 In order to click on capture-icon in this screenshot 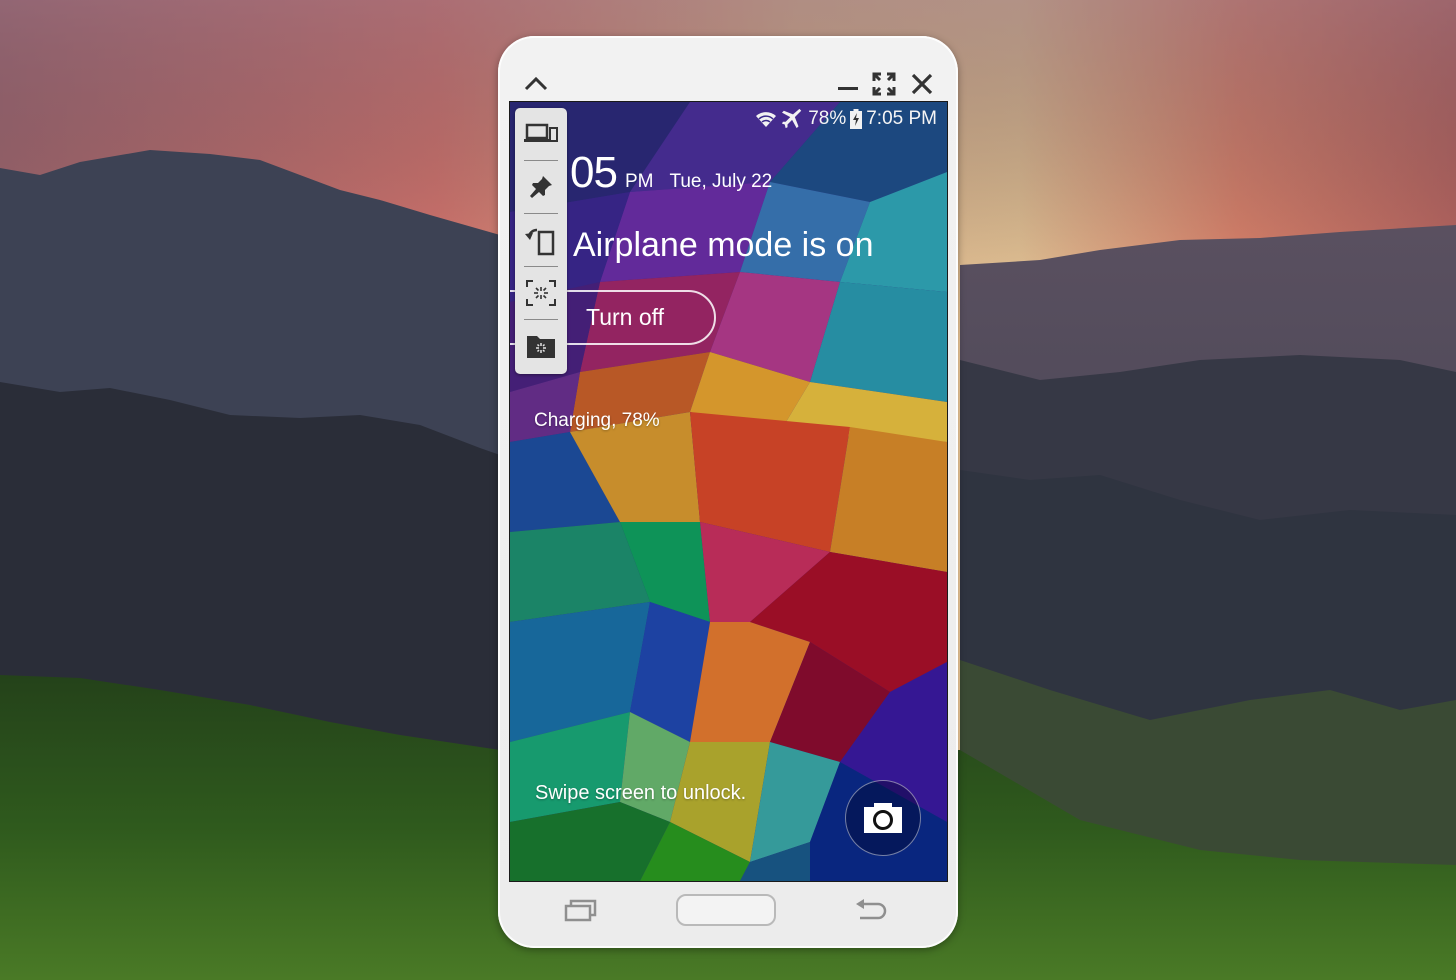, I will do `click(541, 293)`.